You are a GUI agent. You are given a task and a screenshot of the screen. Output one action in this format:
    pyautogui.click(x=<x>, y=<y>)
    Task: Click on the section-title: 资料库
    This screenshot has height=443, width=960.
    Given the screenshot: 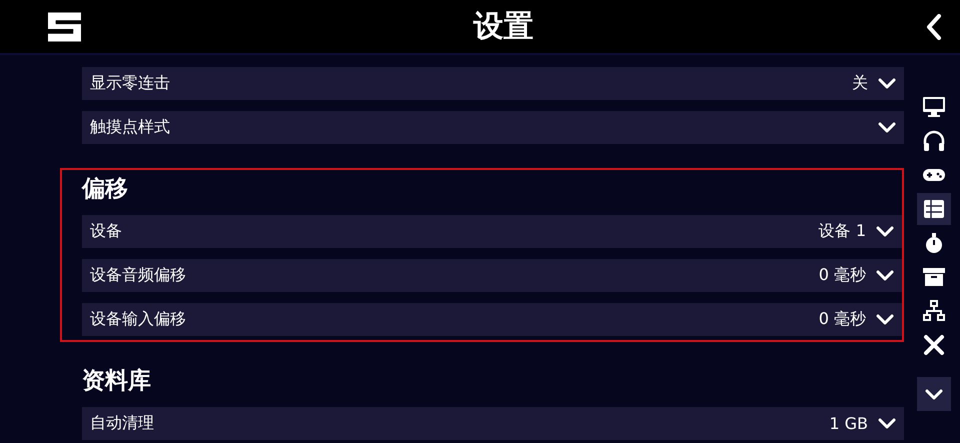 What is the action you would take?
    pyautogui.click(x=117, y=381)
    